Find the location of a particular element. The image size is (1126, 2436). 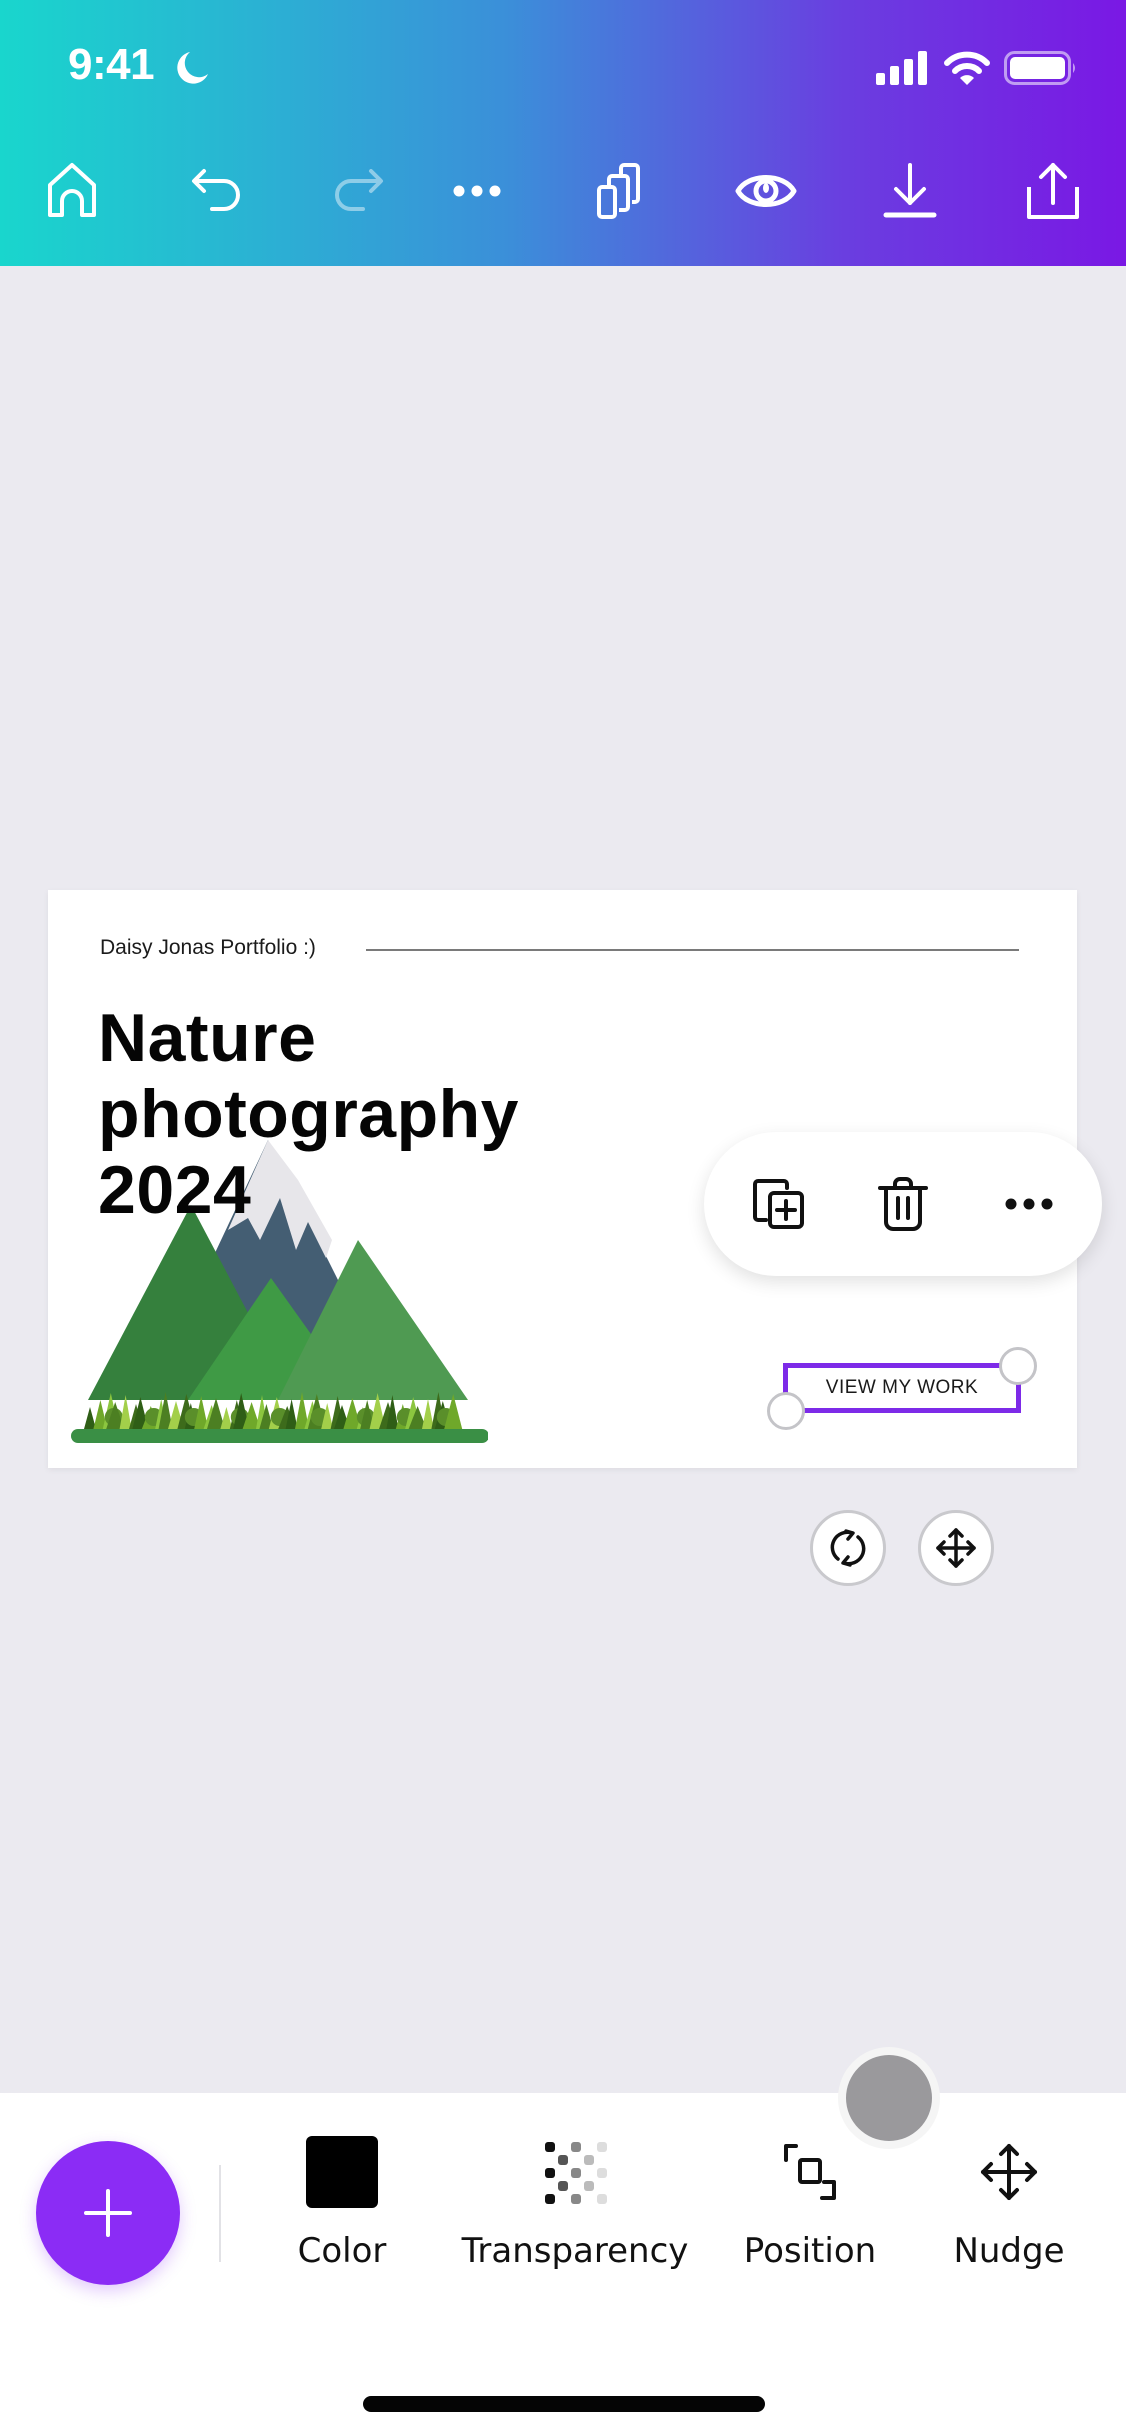

divider-line is located at coordinates (692, 950).